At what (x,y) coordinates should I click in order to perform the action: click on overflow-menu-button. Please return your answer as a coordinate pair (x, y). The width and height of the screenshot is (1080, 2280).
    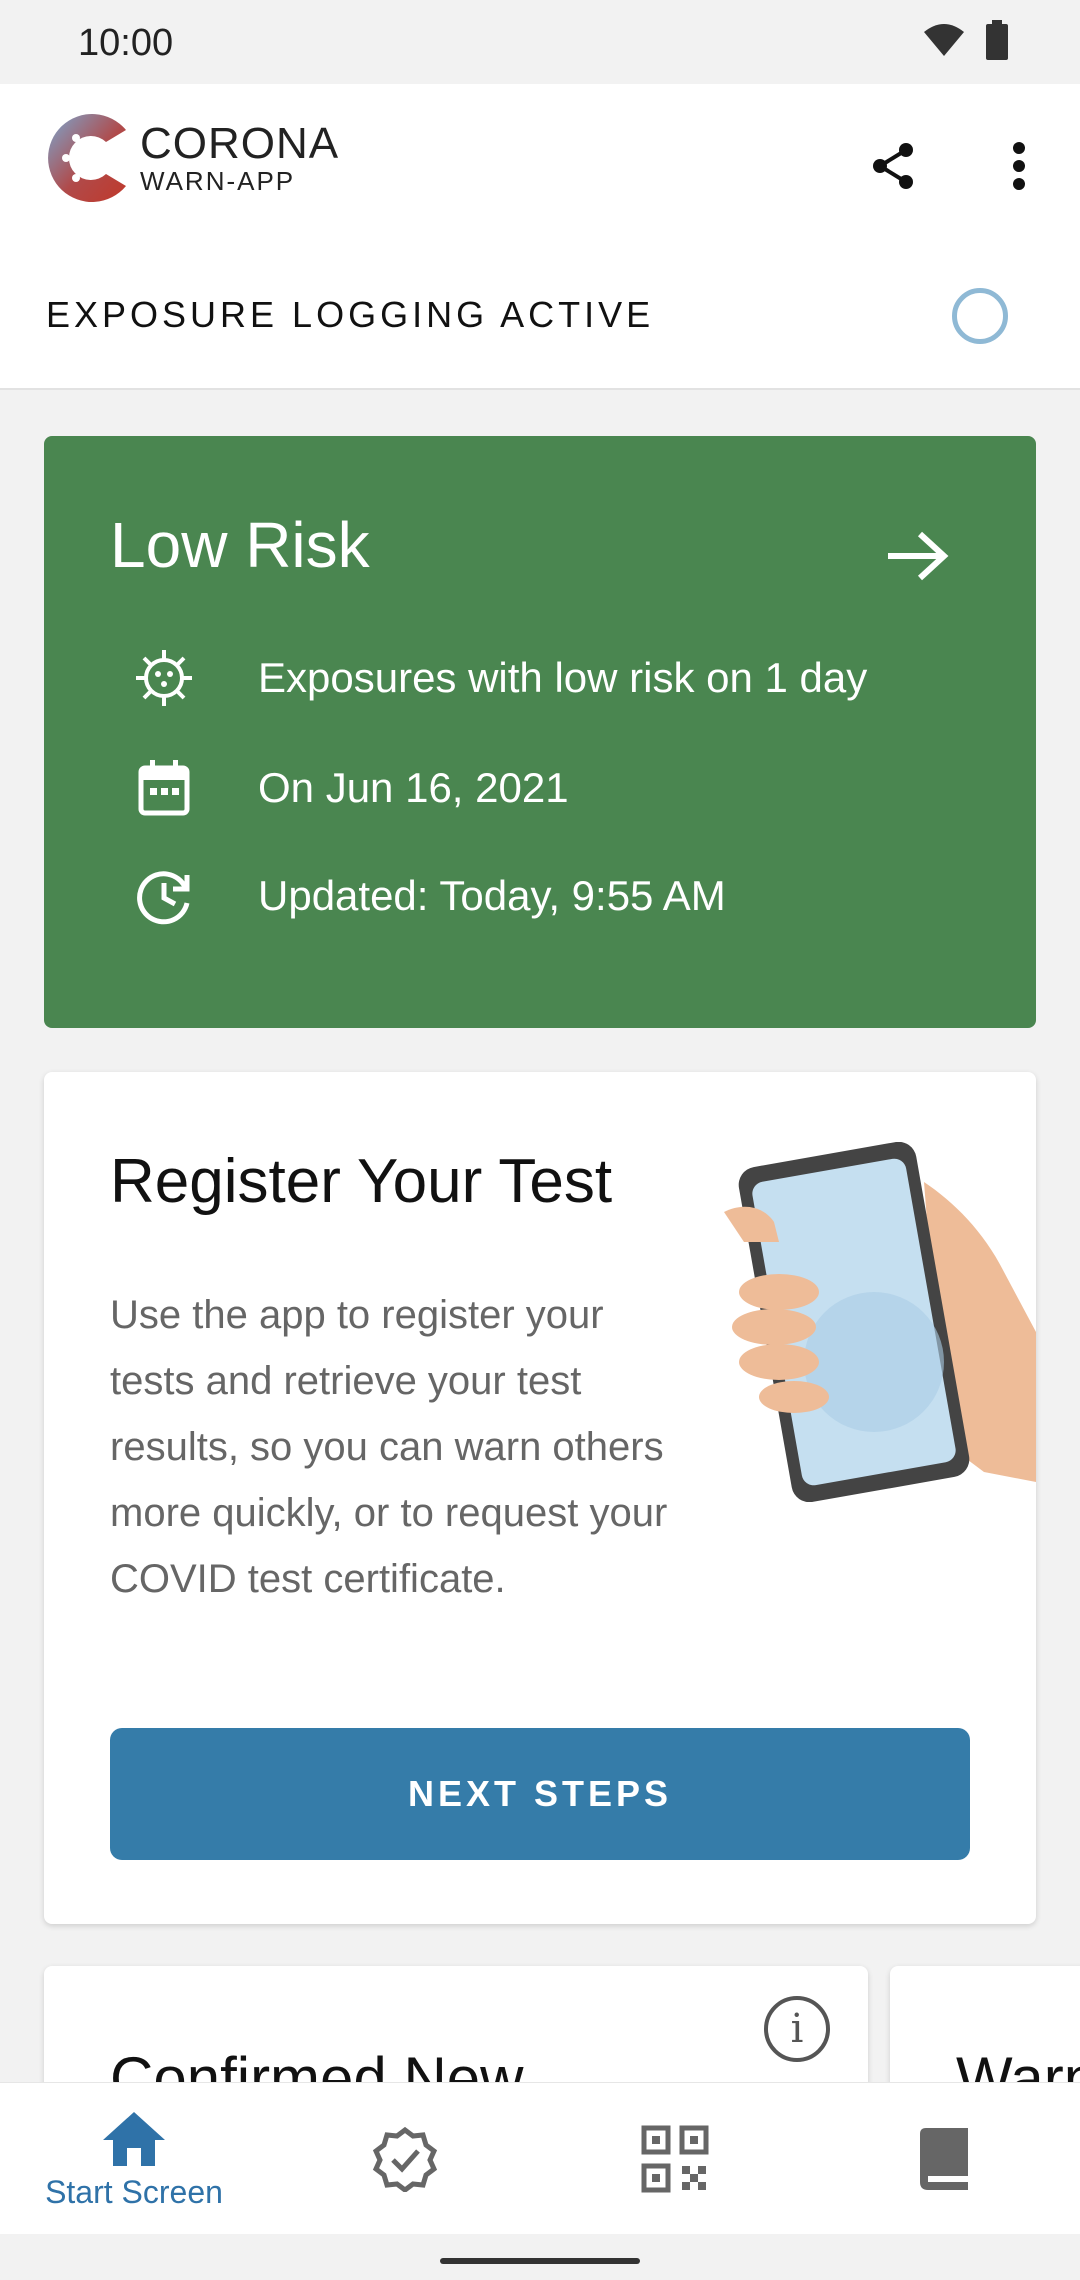
    Looking at the image, I should click on (1019, 166).